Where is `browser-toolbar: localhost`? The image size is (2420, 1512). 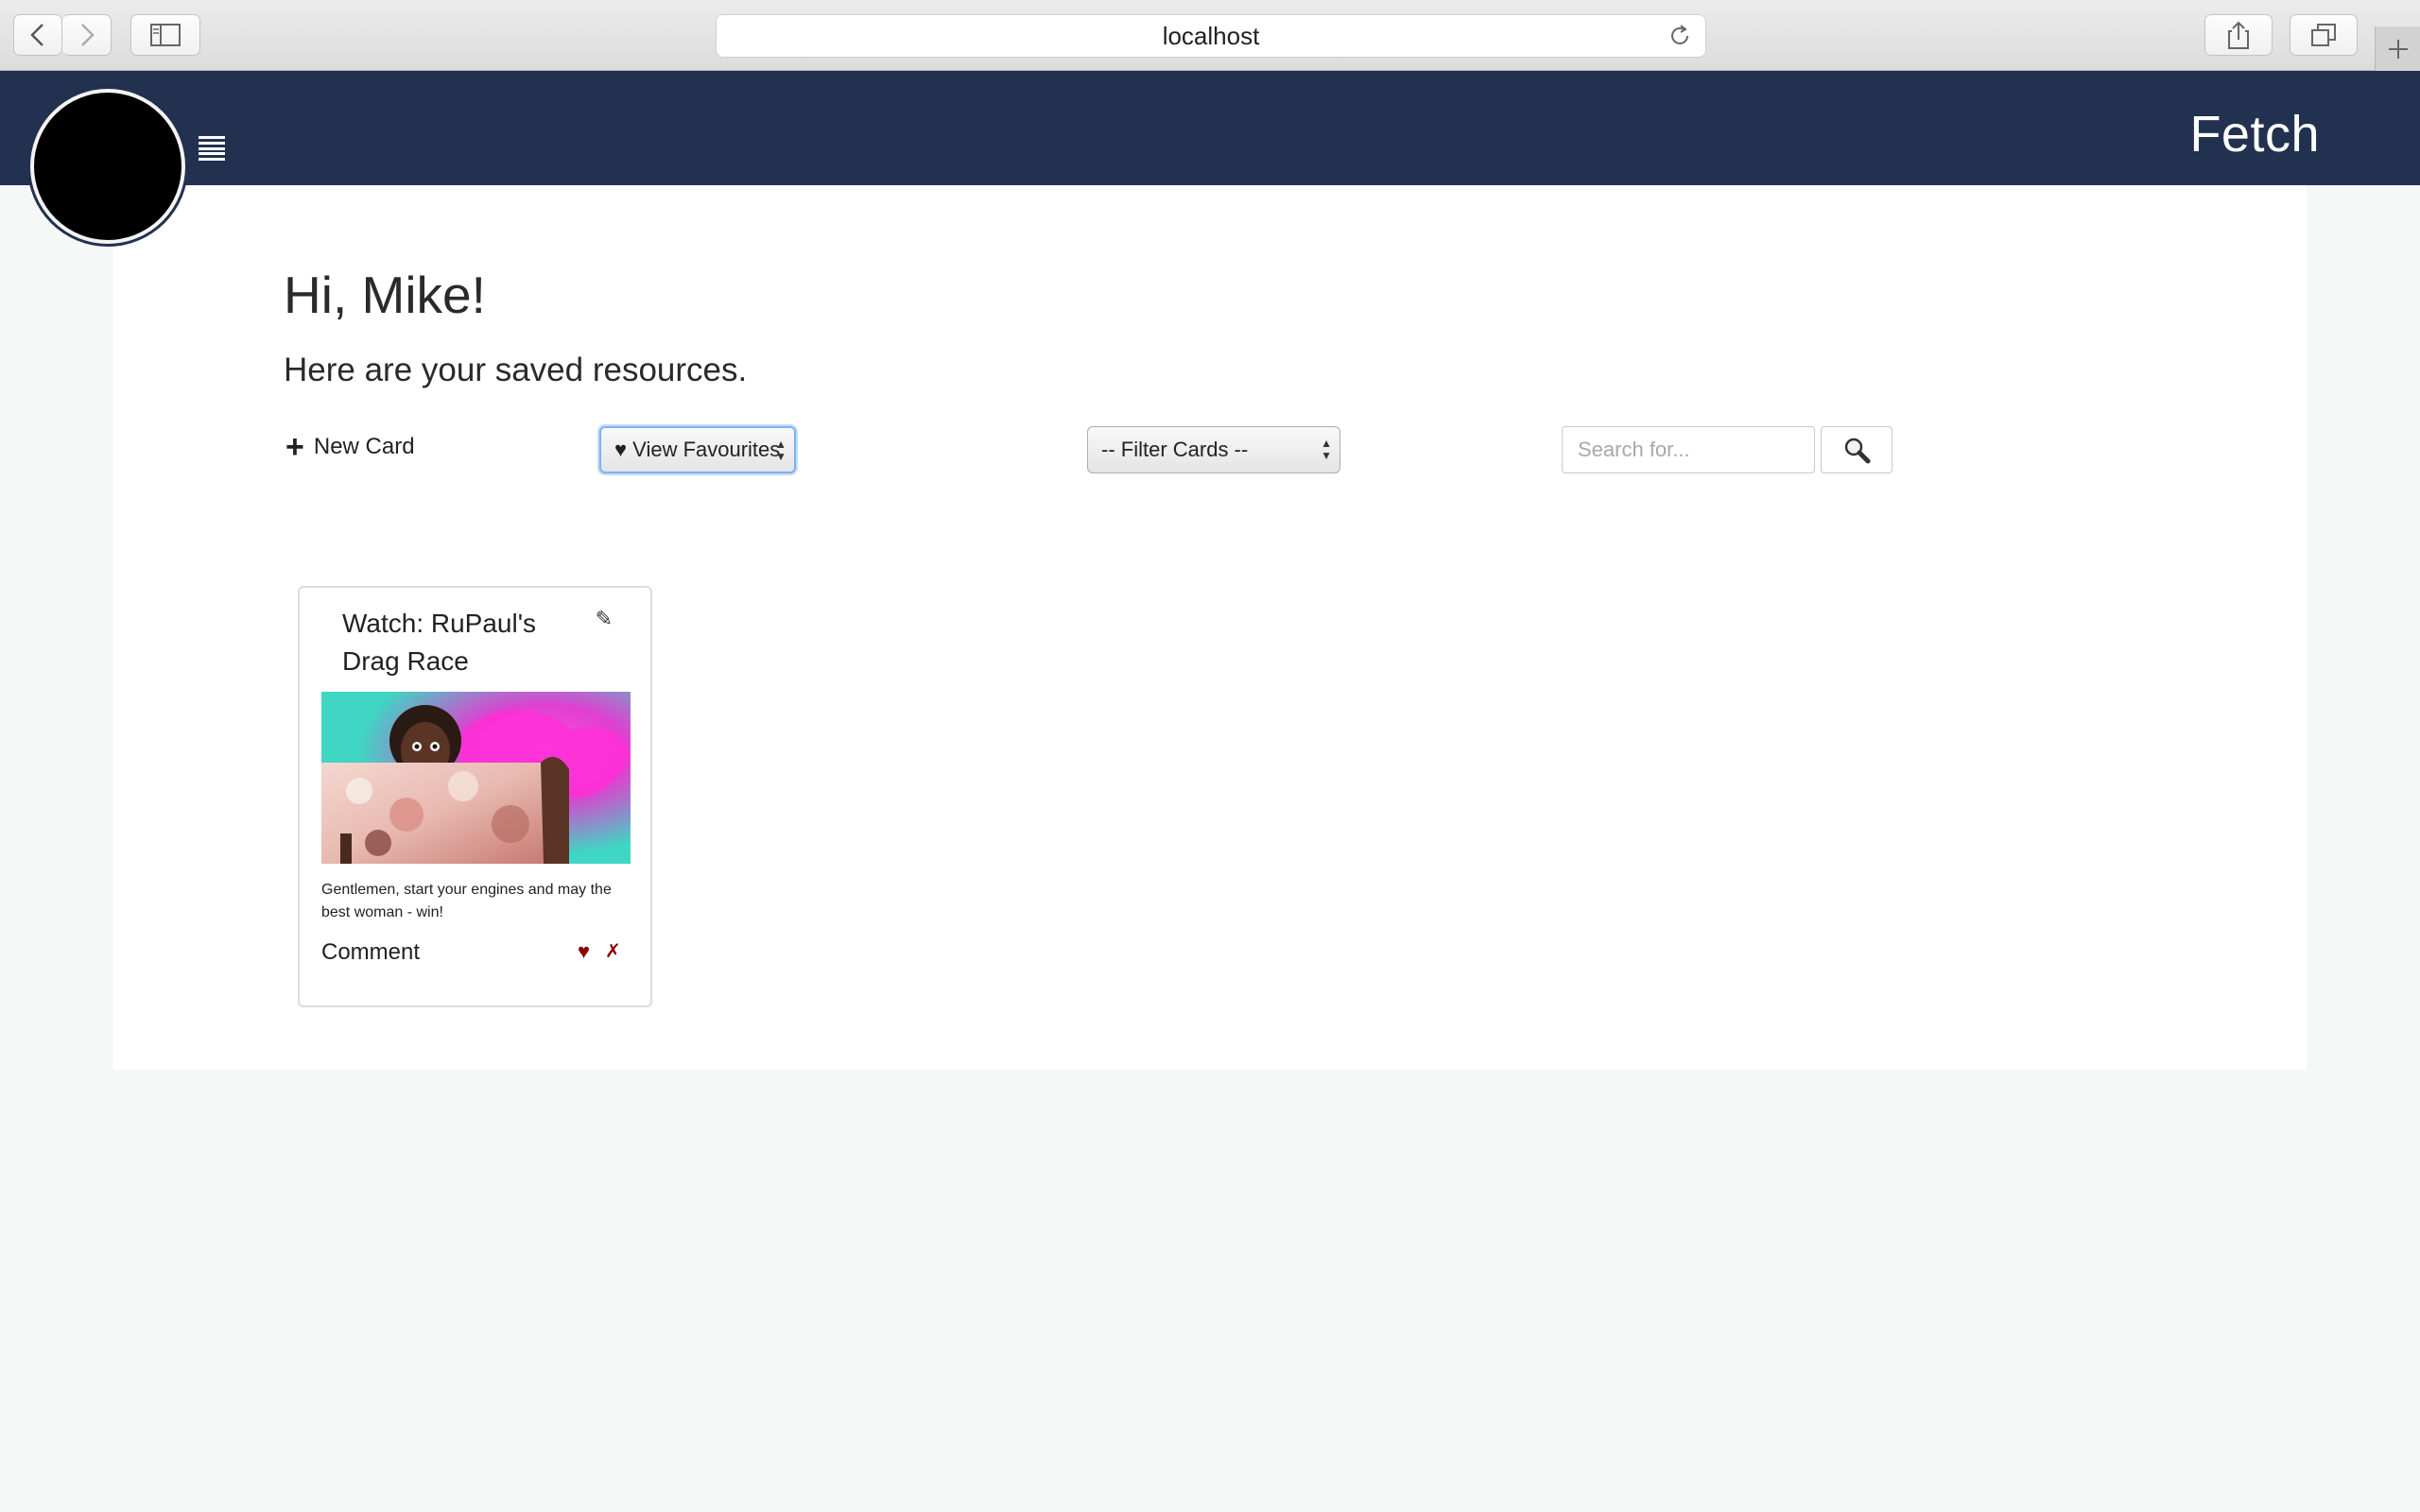 browser-toolbar: localhost is located at coordinates (1210, 35).